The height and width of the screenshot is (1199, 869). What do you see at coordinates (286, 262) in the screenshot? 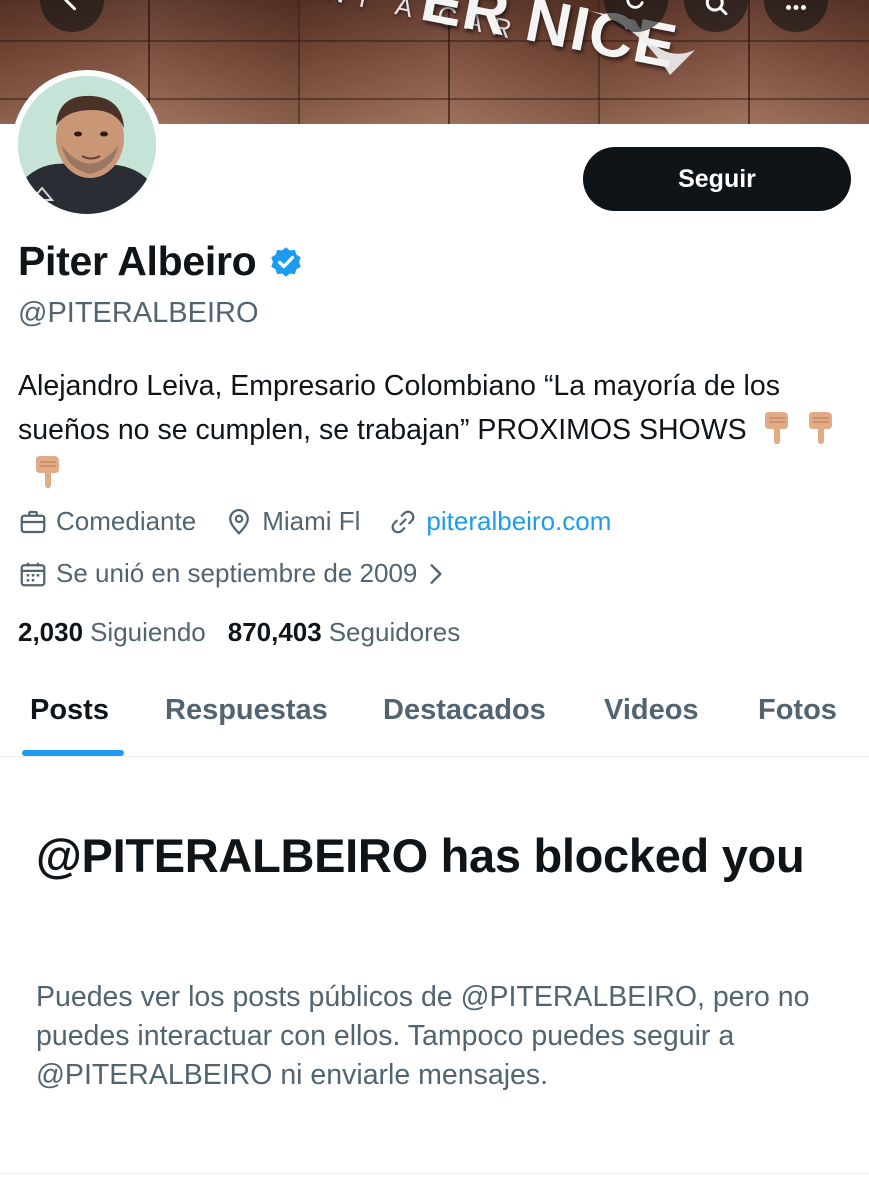
I see `verified-badge-icon` at bounding box center [286, 262].